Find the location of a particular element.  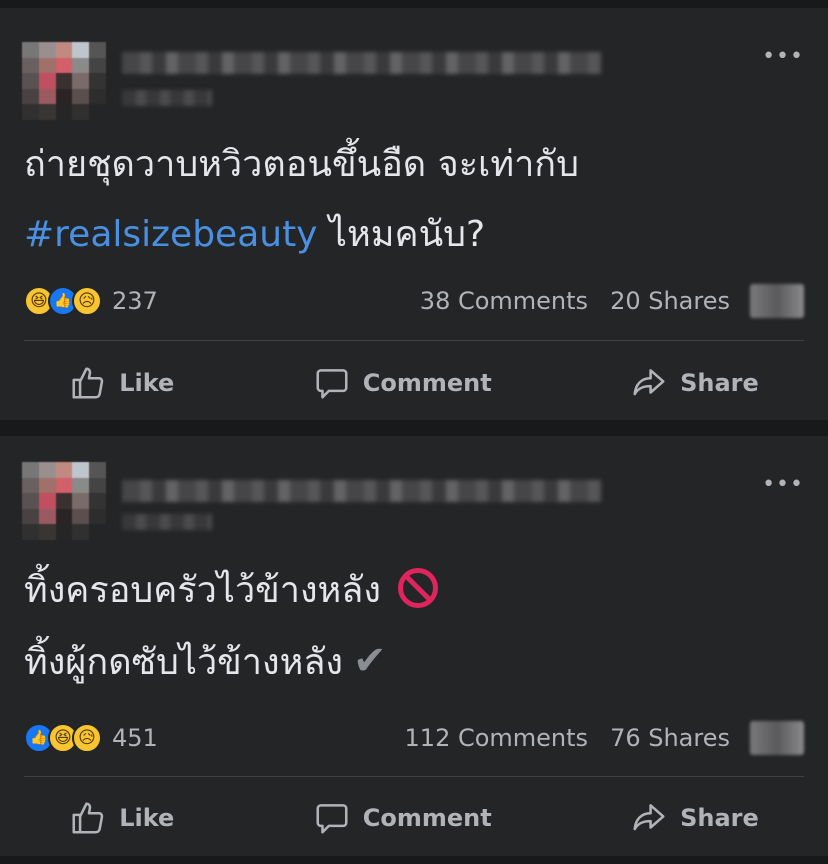

post-text-line1: ถ่ายชุดวาบหวิวตอนขึ้นอืด จะเท่ากับ is located at coordinates (301, 164).